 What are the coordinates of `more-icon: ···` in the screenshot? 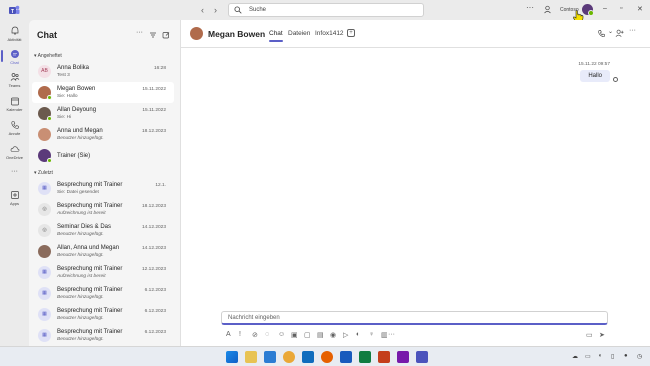 It's located at (14, 171).